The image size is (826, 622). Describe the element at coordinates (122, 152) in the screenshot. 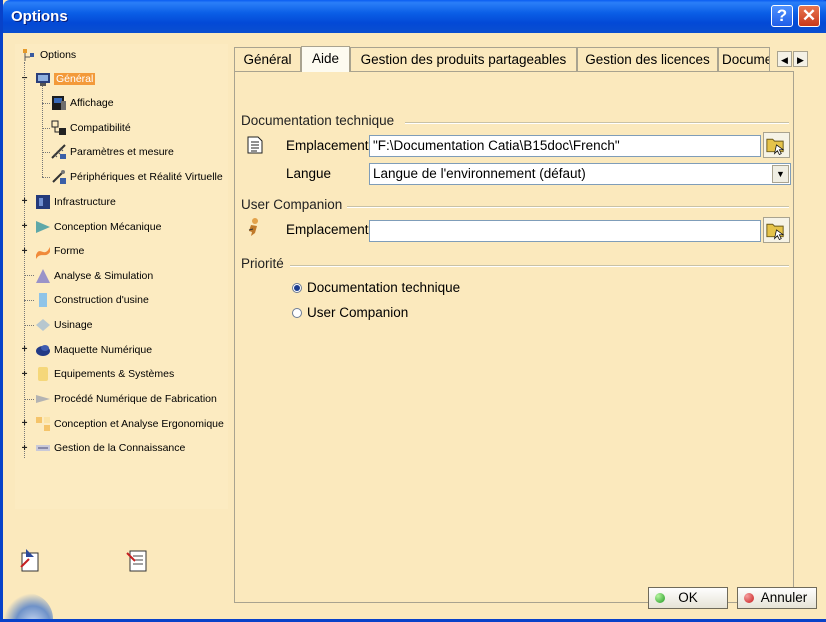

I see `tree-label: Paramètres et mesure` at that location.